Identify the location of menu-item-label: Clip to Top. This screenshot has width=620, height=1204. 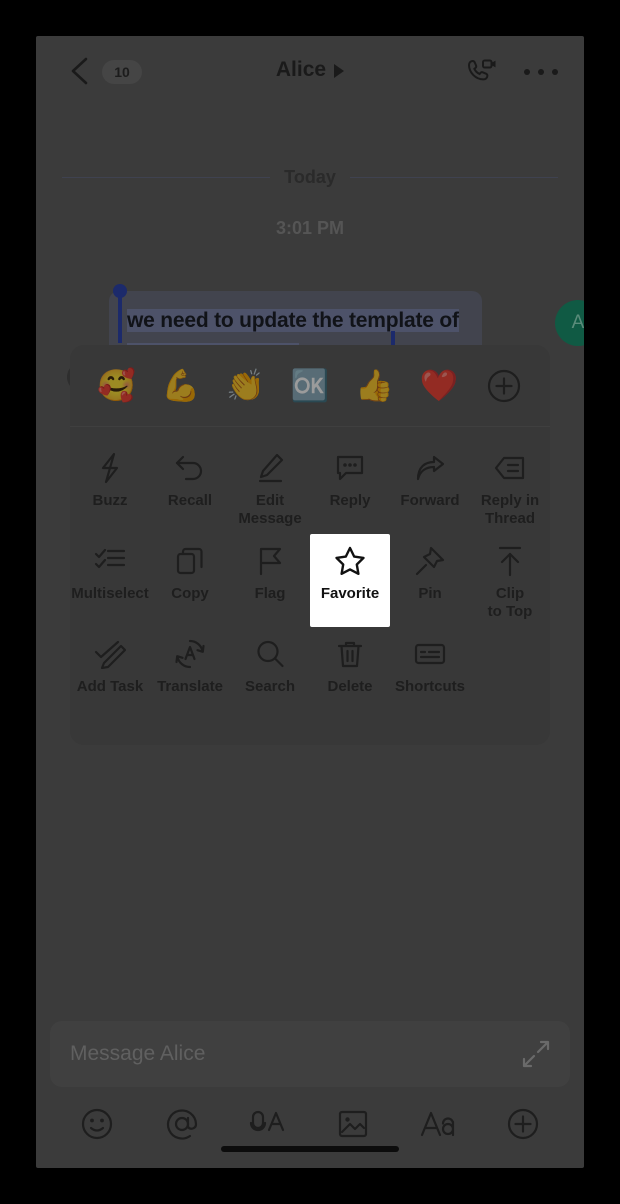
(510, 602).